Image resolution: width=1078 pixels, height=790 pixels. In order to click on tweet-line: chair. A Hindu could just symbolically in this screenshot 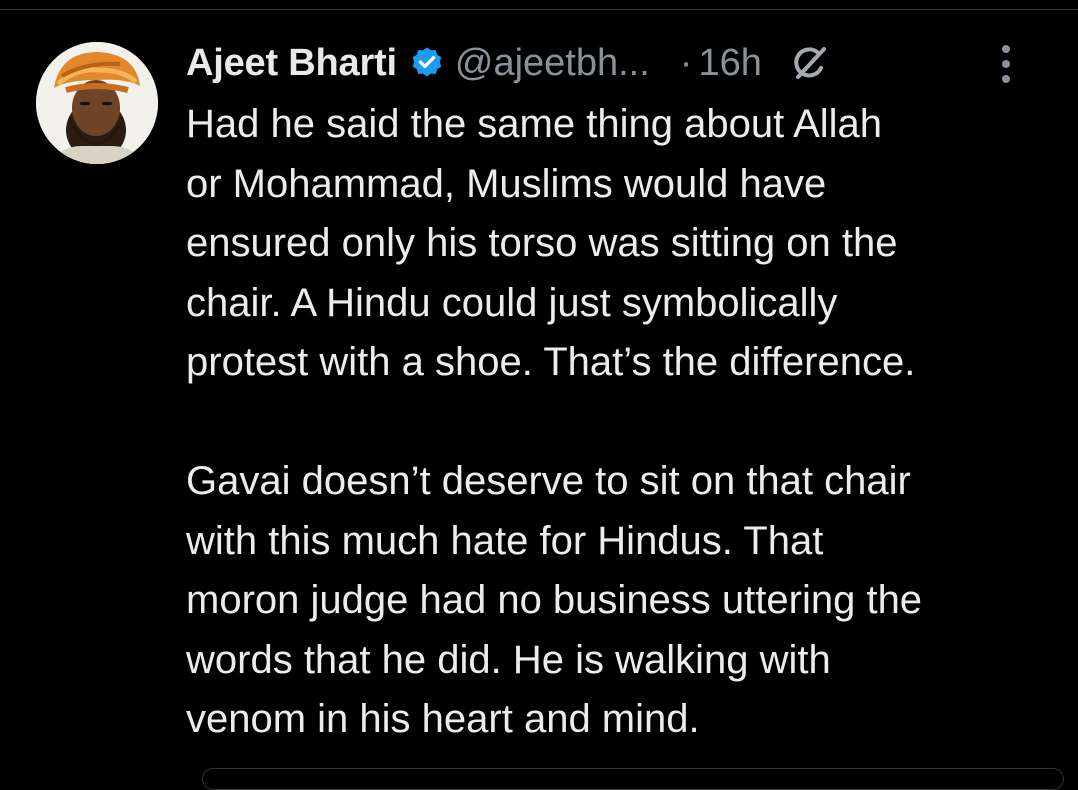, I will do `click(512, 302)`.